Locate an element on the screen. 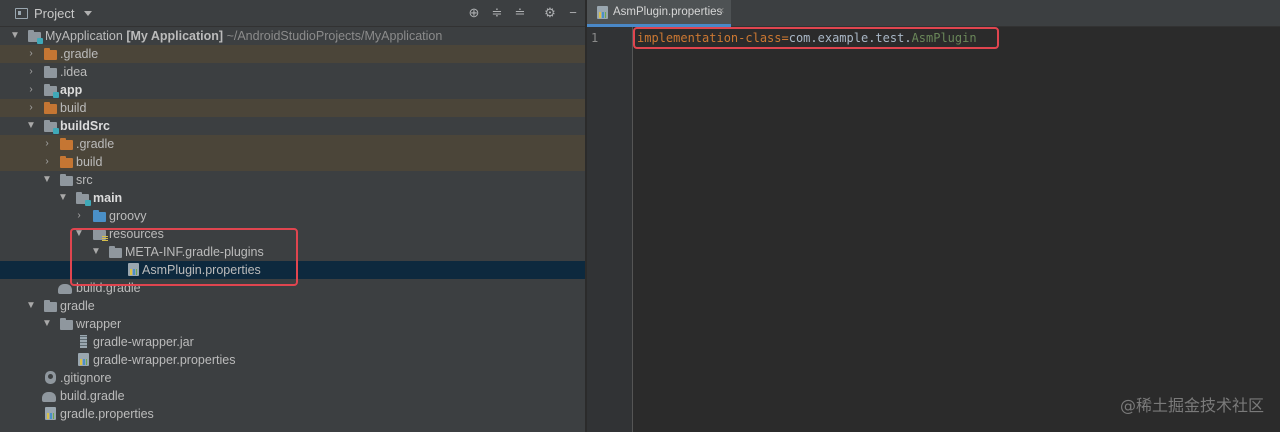  watermark: @稀土掘金技术社区 is located at coordinates (1191, 405).